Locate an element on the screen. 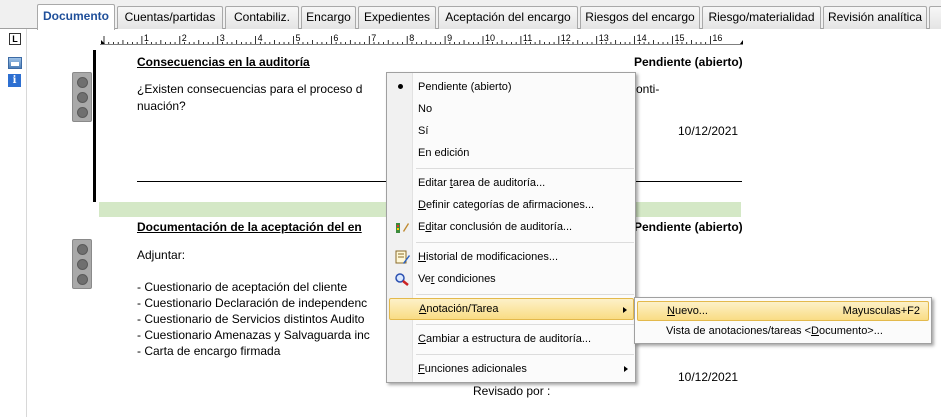 The width and height of the screenshot is (941, 417). ruler-number: 16 is located at coordinates (717, 38).